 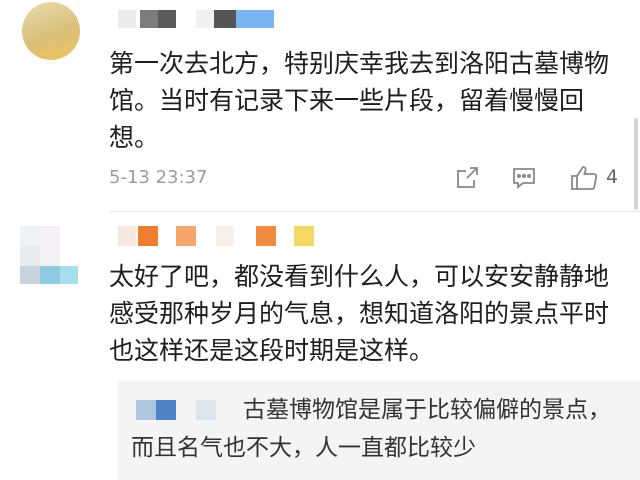 What do you see at coordinates (51, 31) in the screenshot?
I see `avatar` at bounding box center [51, 31].